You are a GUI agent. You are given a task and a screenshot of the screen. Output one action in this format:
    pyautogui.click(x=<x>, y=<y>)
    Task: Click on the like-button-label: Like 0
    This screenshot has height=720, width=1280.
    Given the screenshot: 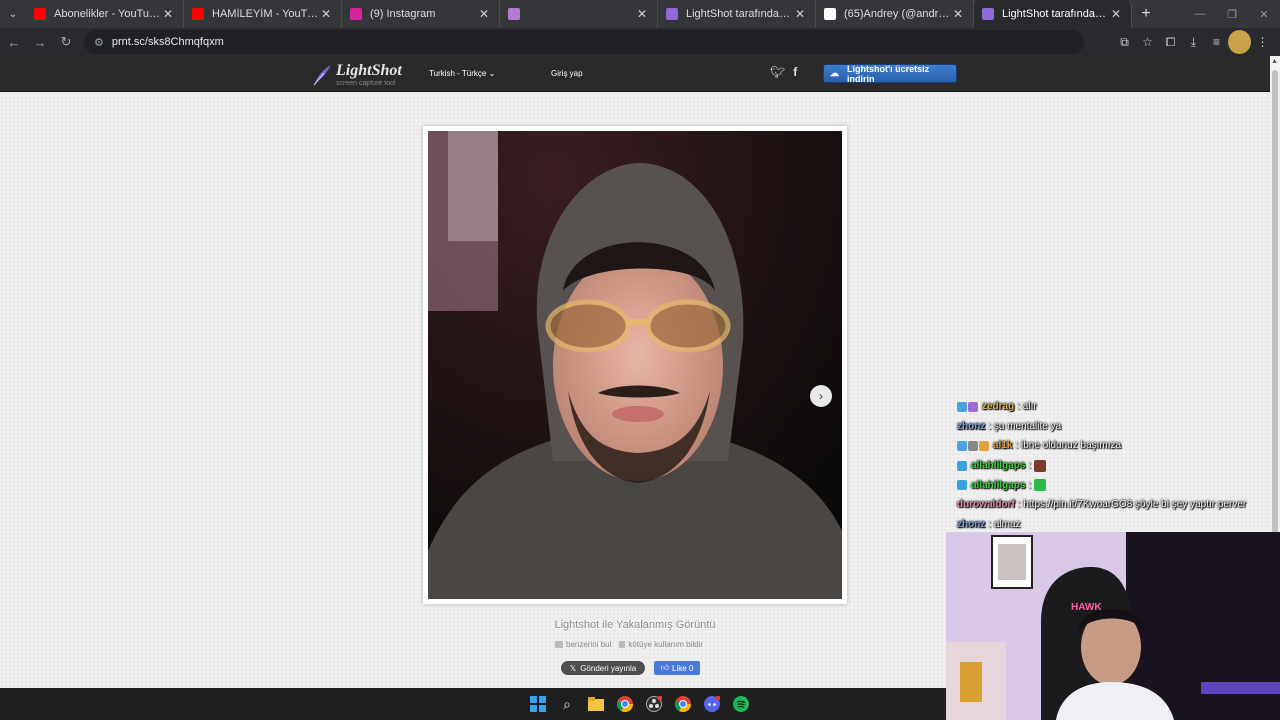 What is the action you would take?
    pyautogui.click(x=683, y=668)
    